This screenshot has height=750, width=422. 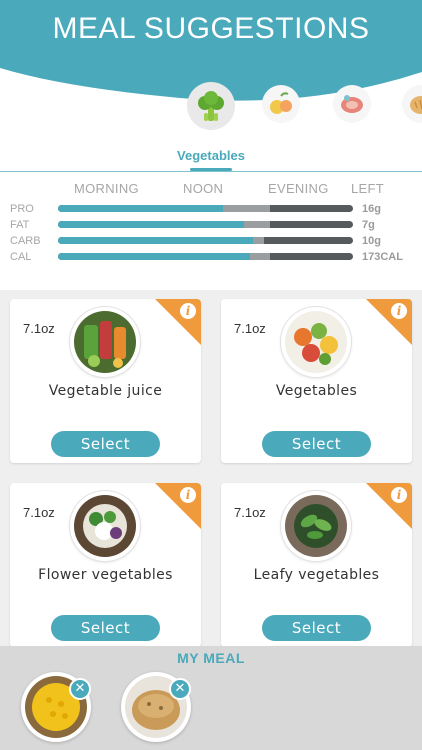 What do you see at coordinates (105, 381) in the screenshot?
I see `suggestion-card: i 7.1oz Vegetable juice Select` at bounding box center [105, 381].